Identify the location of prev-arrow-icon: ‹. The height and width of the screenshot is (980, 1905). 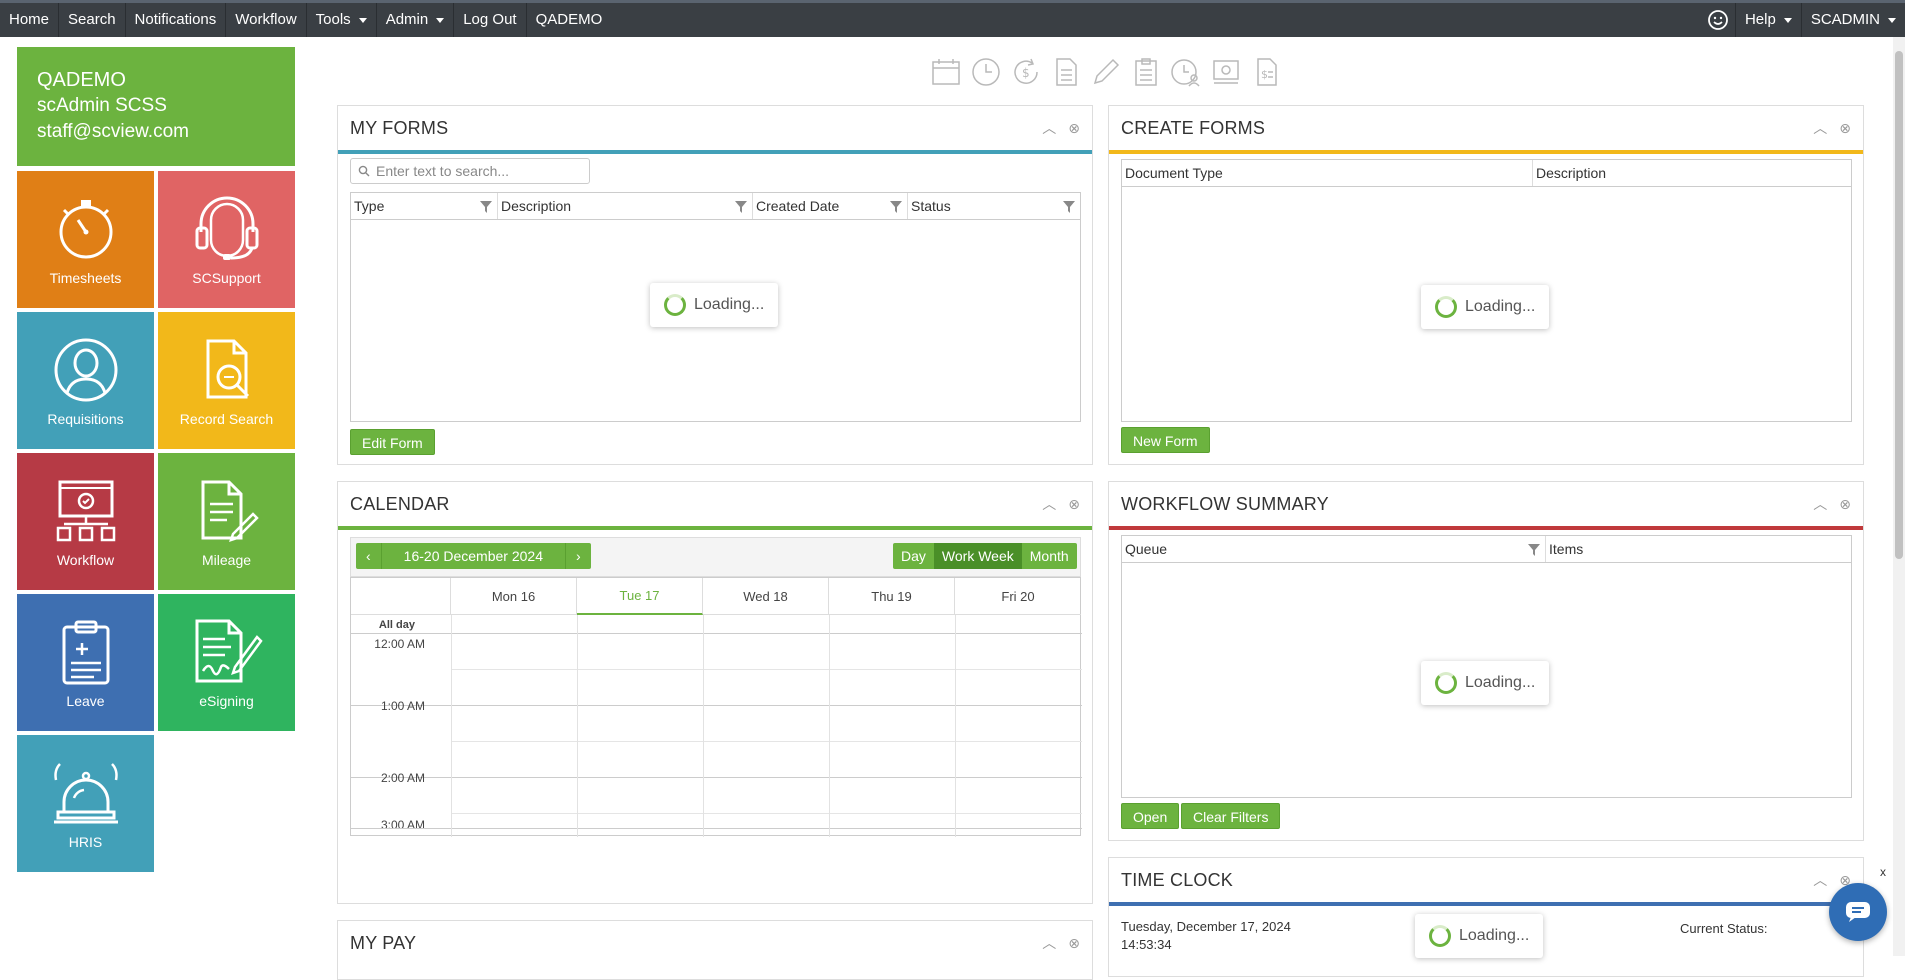
(369, 556).